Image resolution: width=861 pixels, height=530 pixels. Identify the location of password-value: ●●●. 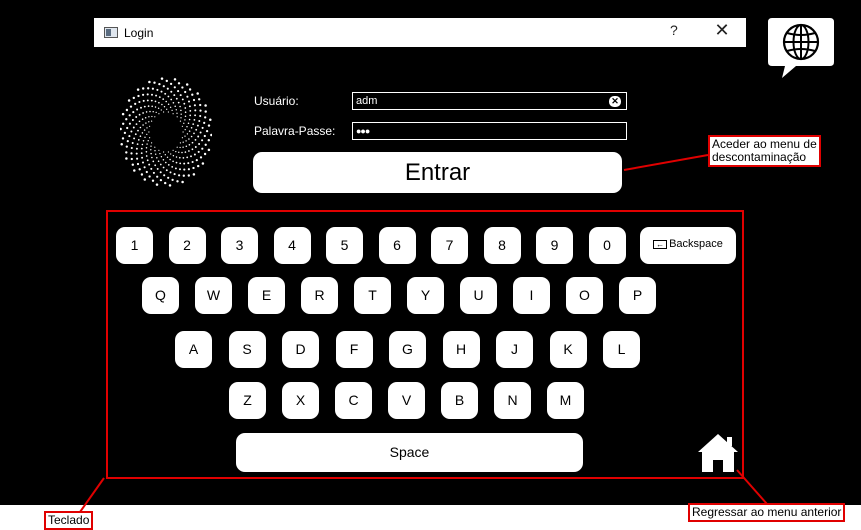
(363, 131).